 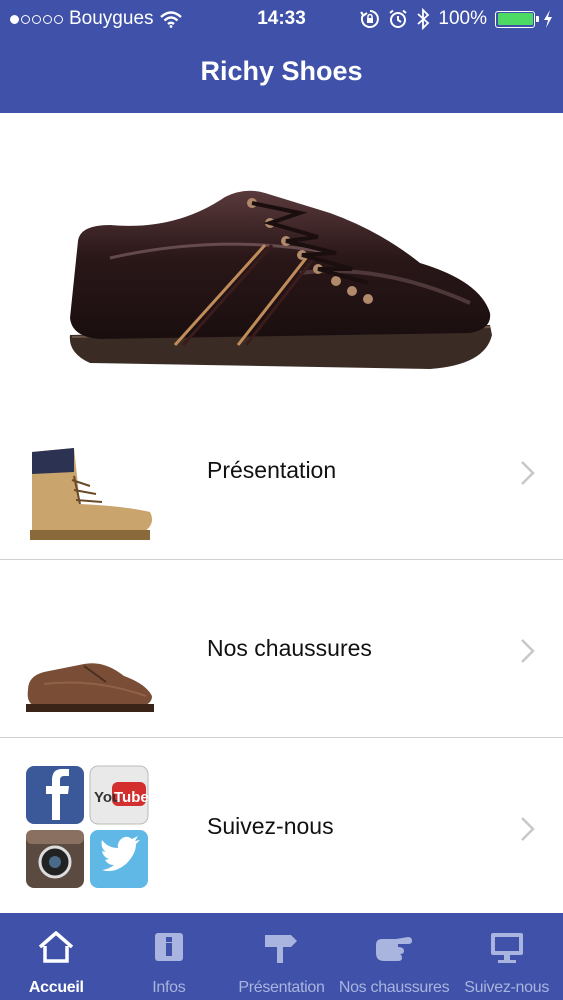 What do you see at coordinates (169, 987) in the screenshot?
I see `tab-label-infos: Infos` at bounding box center [169, 987].